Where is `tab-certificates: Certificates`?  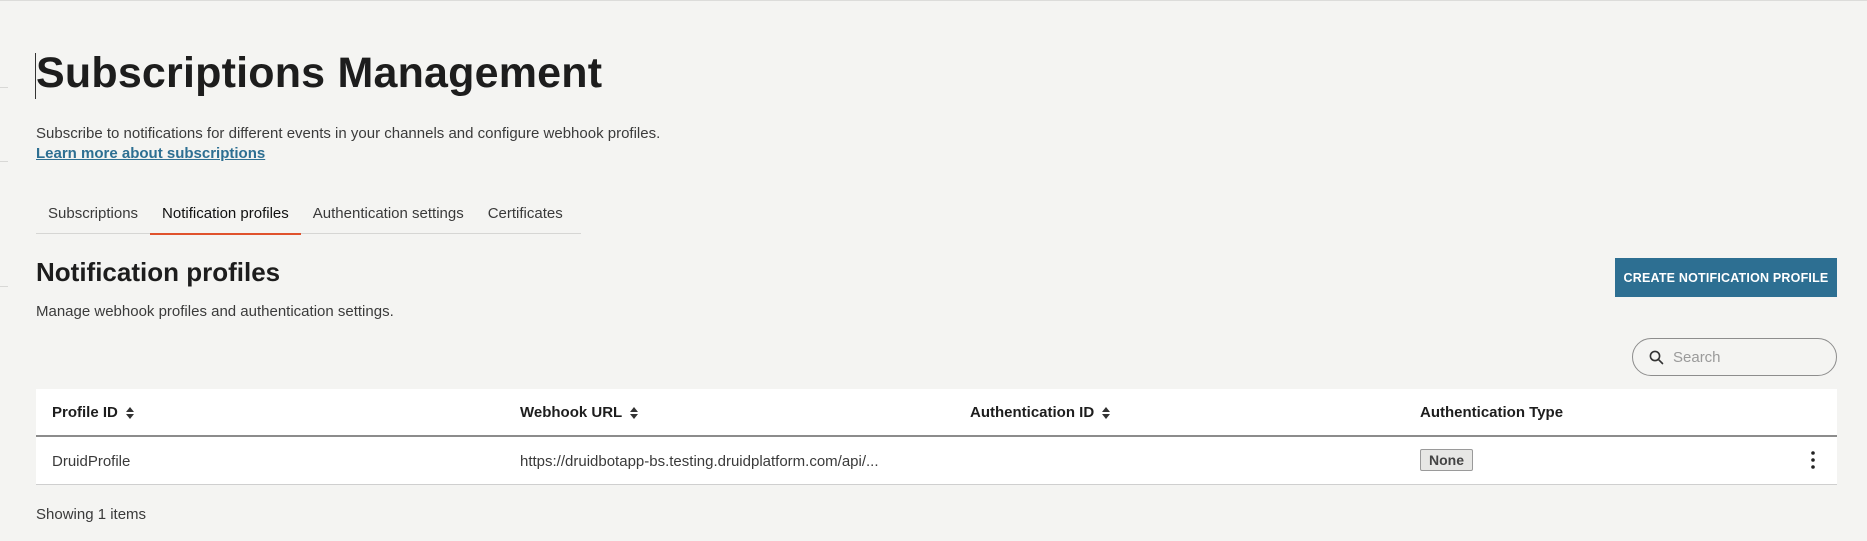
tab-certificates: Certificates is located at coordinates (525, 217).